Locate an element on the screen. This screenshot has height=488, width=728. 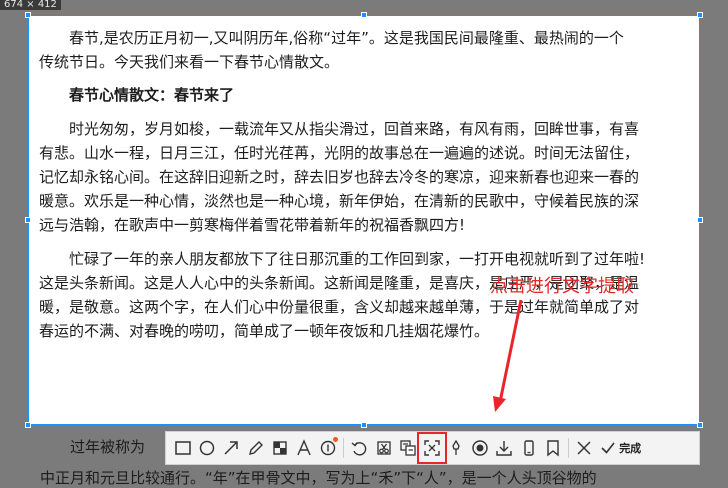
rectangle-tool is located at coordinates (183, 448).